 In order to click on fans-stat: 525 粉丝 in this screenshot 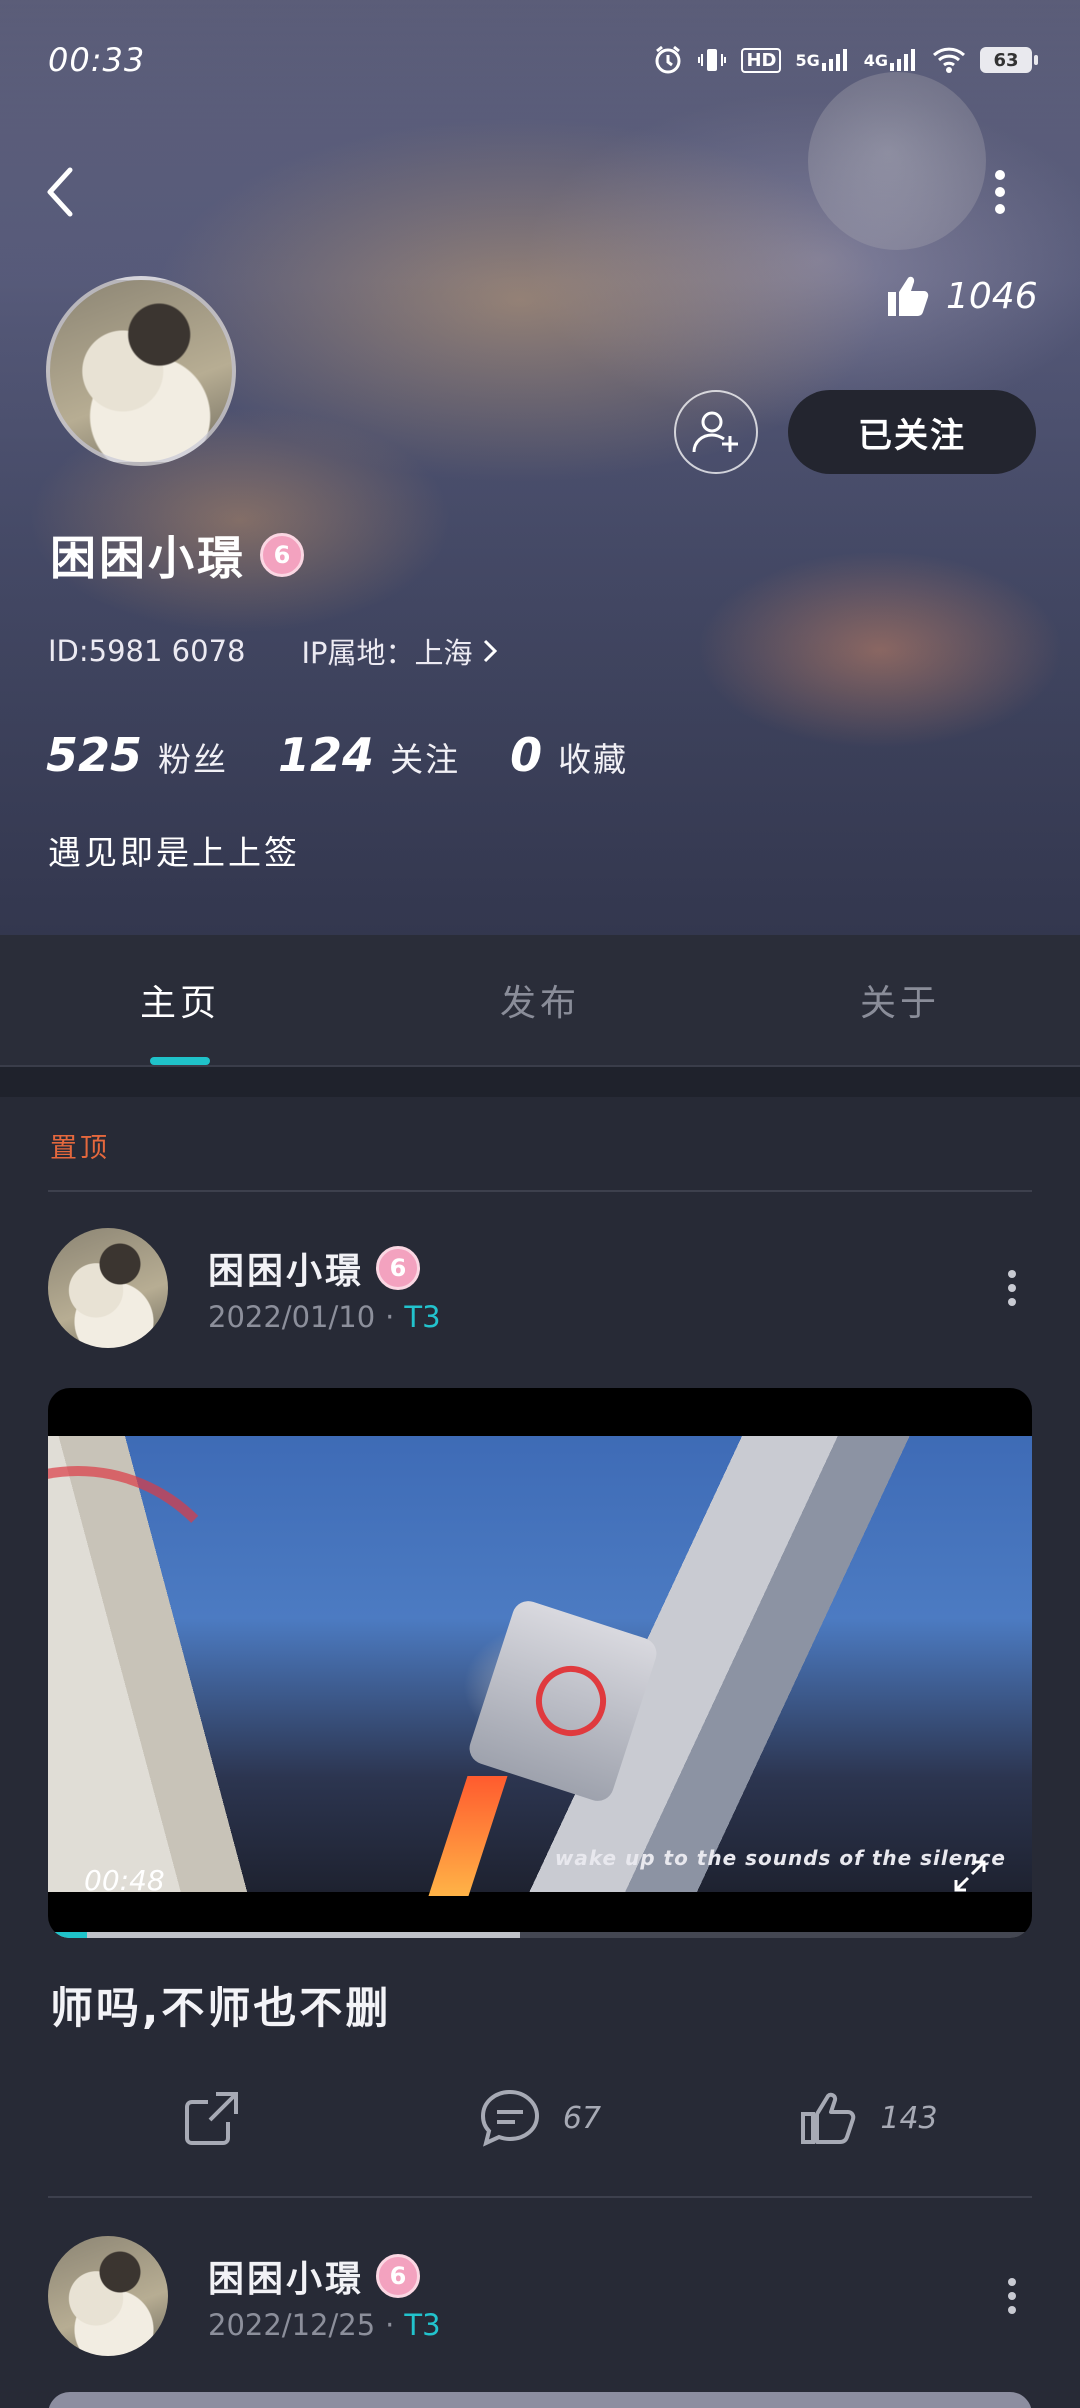, I will do `click(137, 755)`.